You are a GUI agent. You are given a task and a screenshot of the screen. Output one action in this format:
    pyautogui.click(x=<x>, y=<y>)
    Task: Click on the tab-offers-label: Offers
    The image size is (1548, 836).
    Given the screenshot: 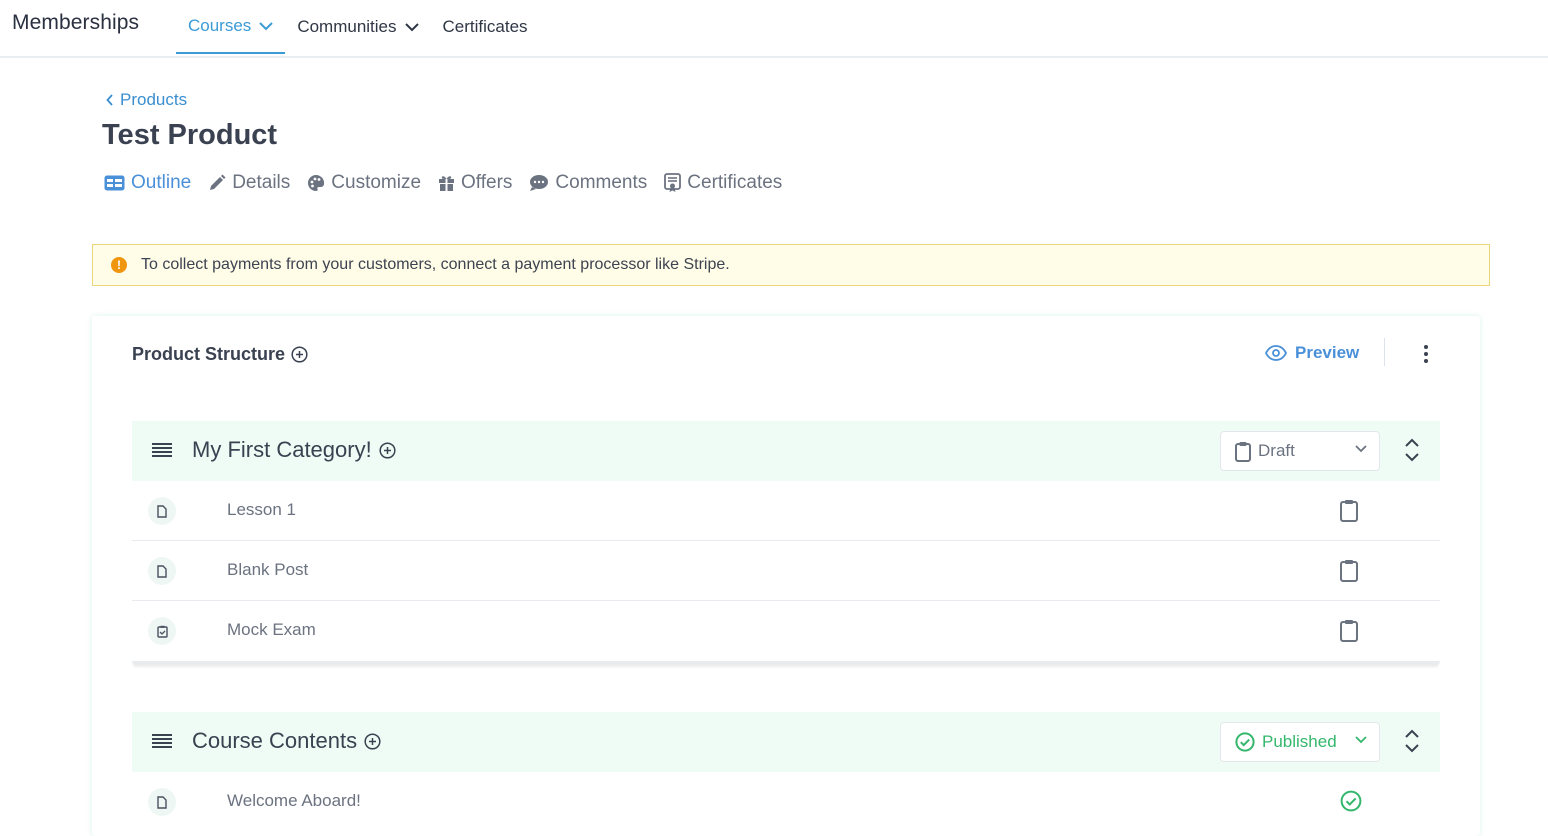 What is the action you would take?
    pyautogui.click(x=487, y=182)
    